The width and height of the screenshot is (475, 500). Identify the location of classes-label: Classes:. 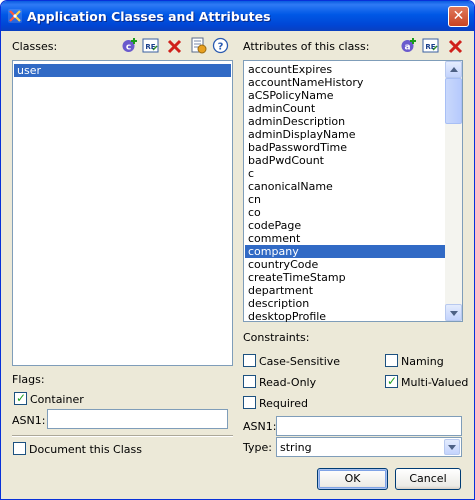
(35, 46).